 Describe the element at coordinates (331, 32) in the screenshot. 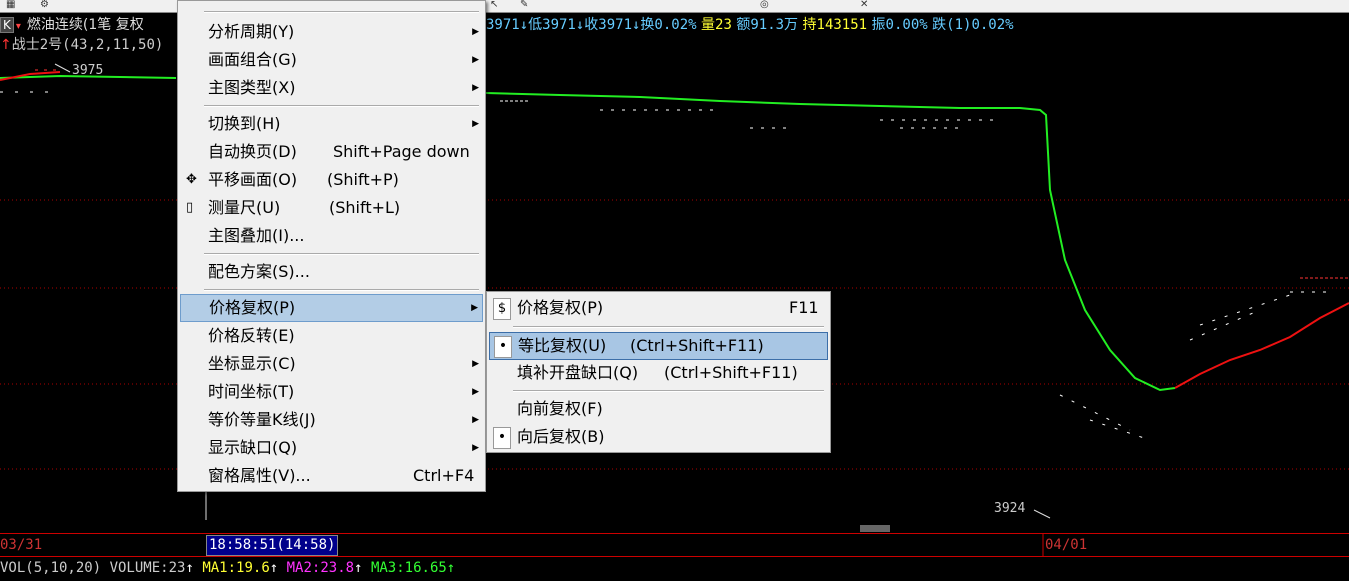

I see `menu-item-analysis-period: 分析周期(Y) ▶` at that location.